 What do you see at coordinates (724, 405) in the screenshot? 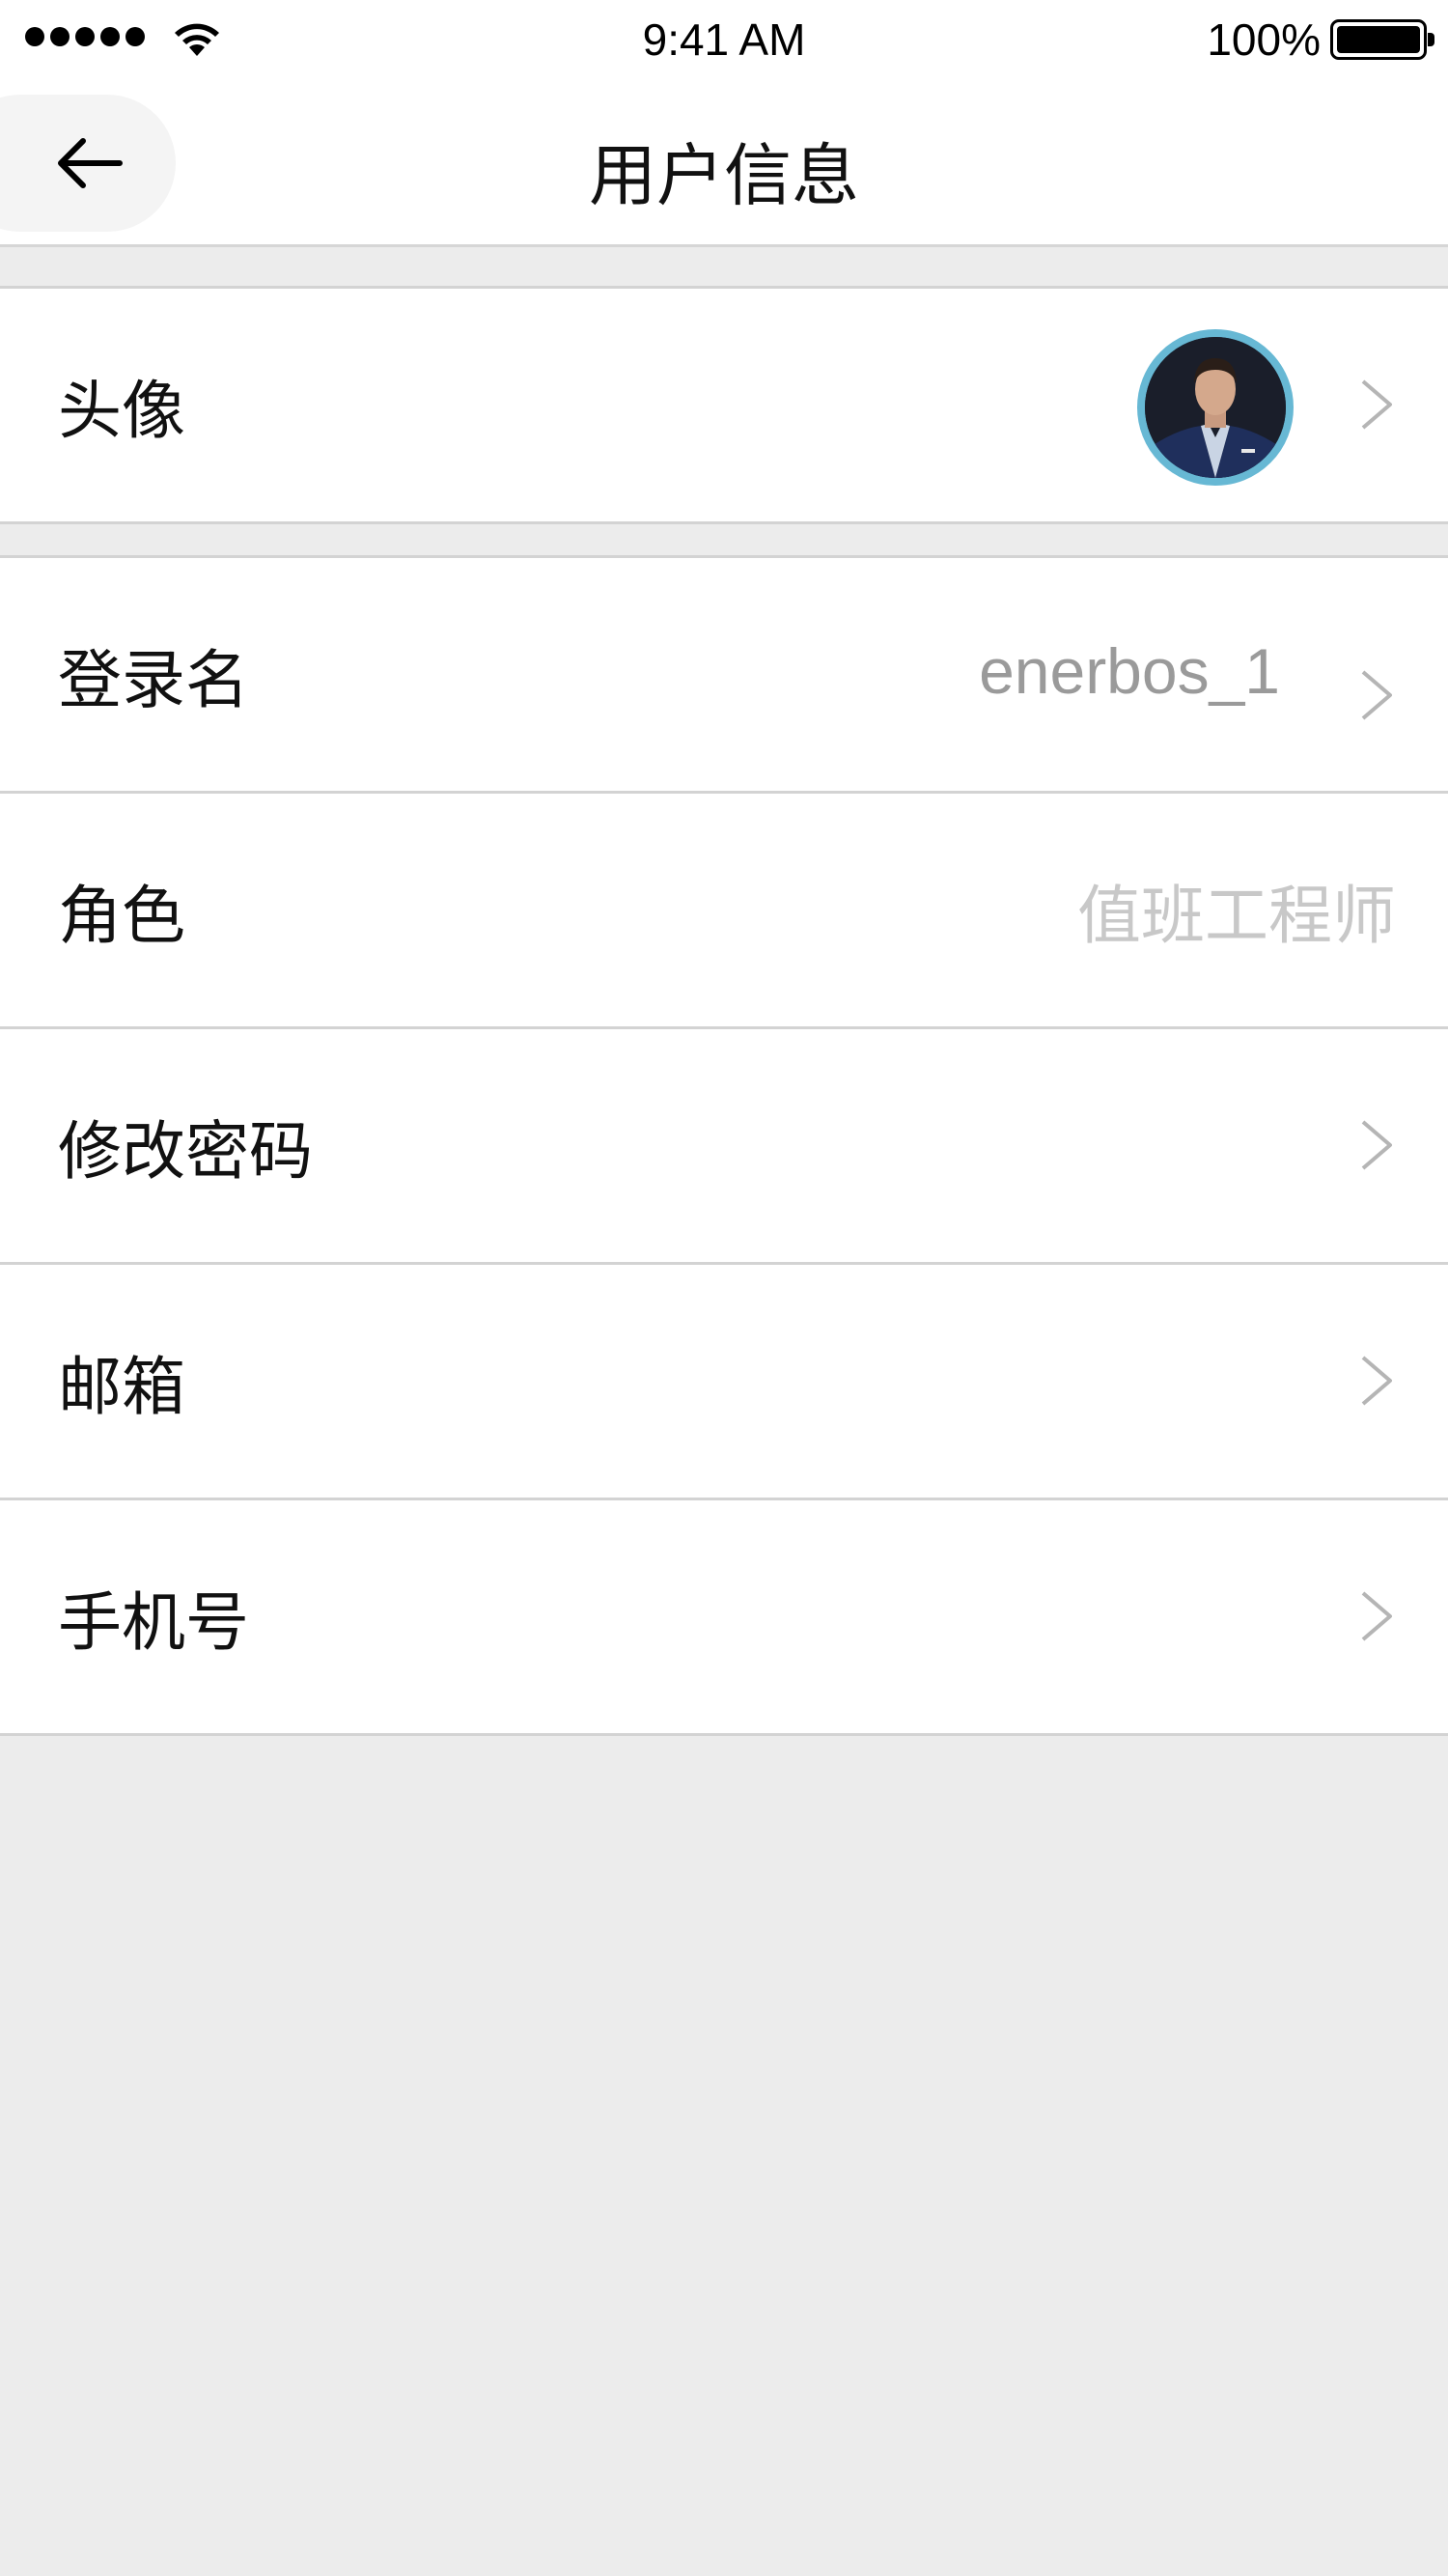
I see `row-avatar: 头像` at bounding box center [724, 405].